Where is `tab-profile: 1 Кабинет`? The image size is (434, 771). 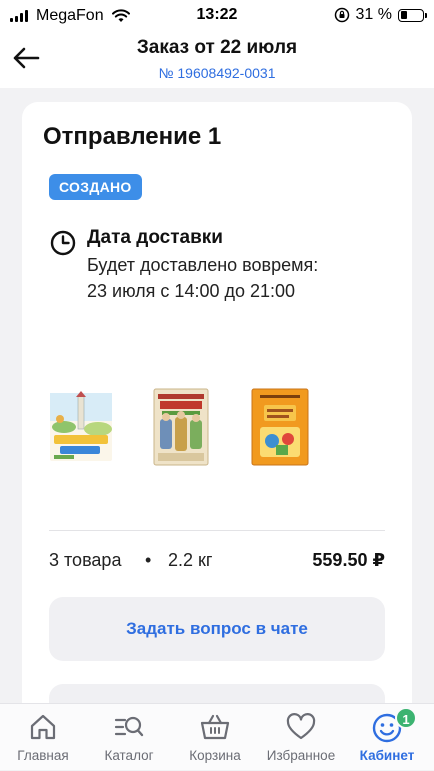 tab-profile: 1 Кабинет is located at coordinates (387, 737).